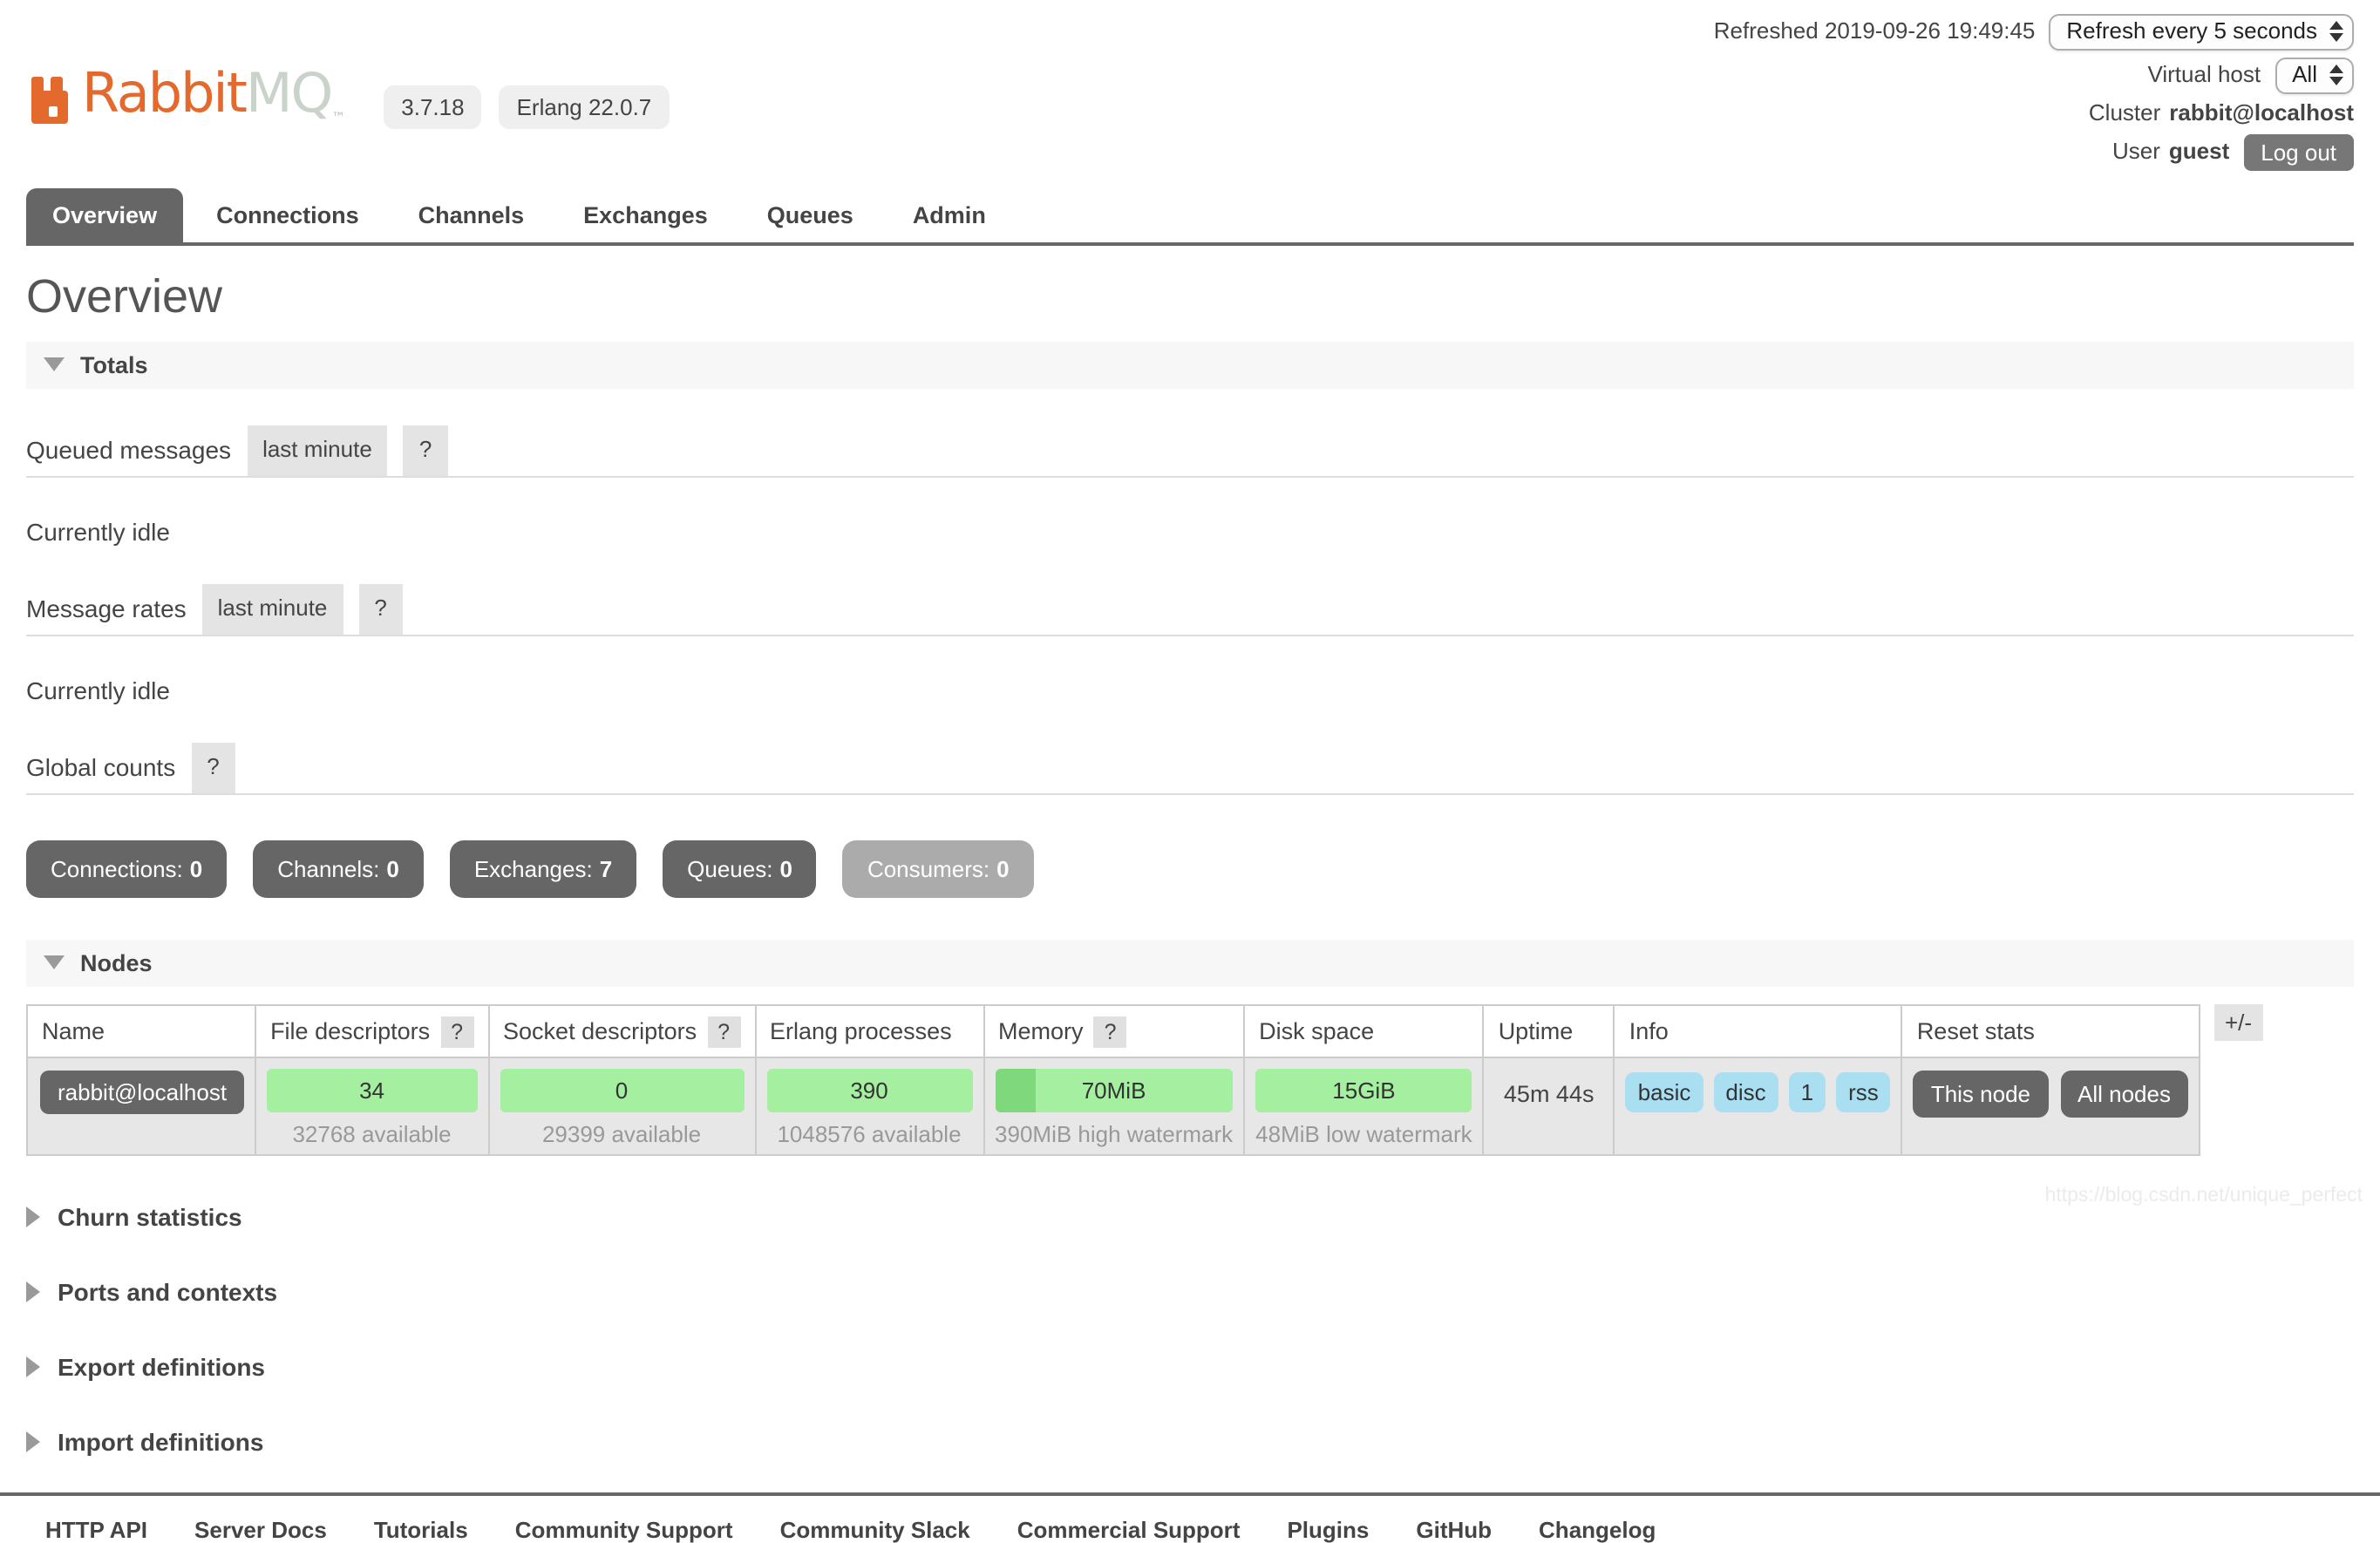 The image size is (2380, 1543). I want to click on footer-link-changelog: Changelog, so click(1597, 1530).